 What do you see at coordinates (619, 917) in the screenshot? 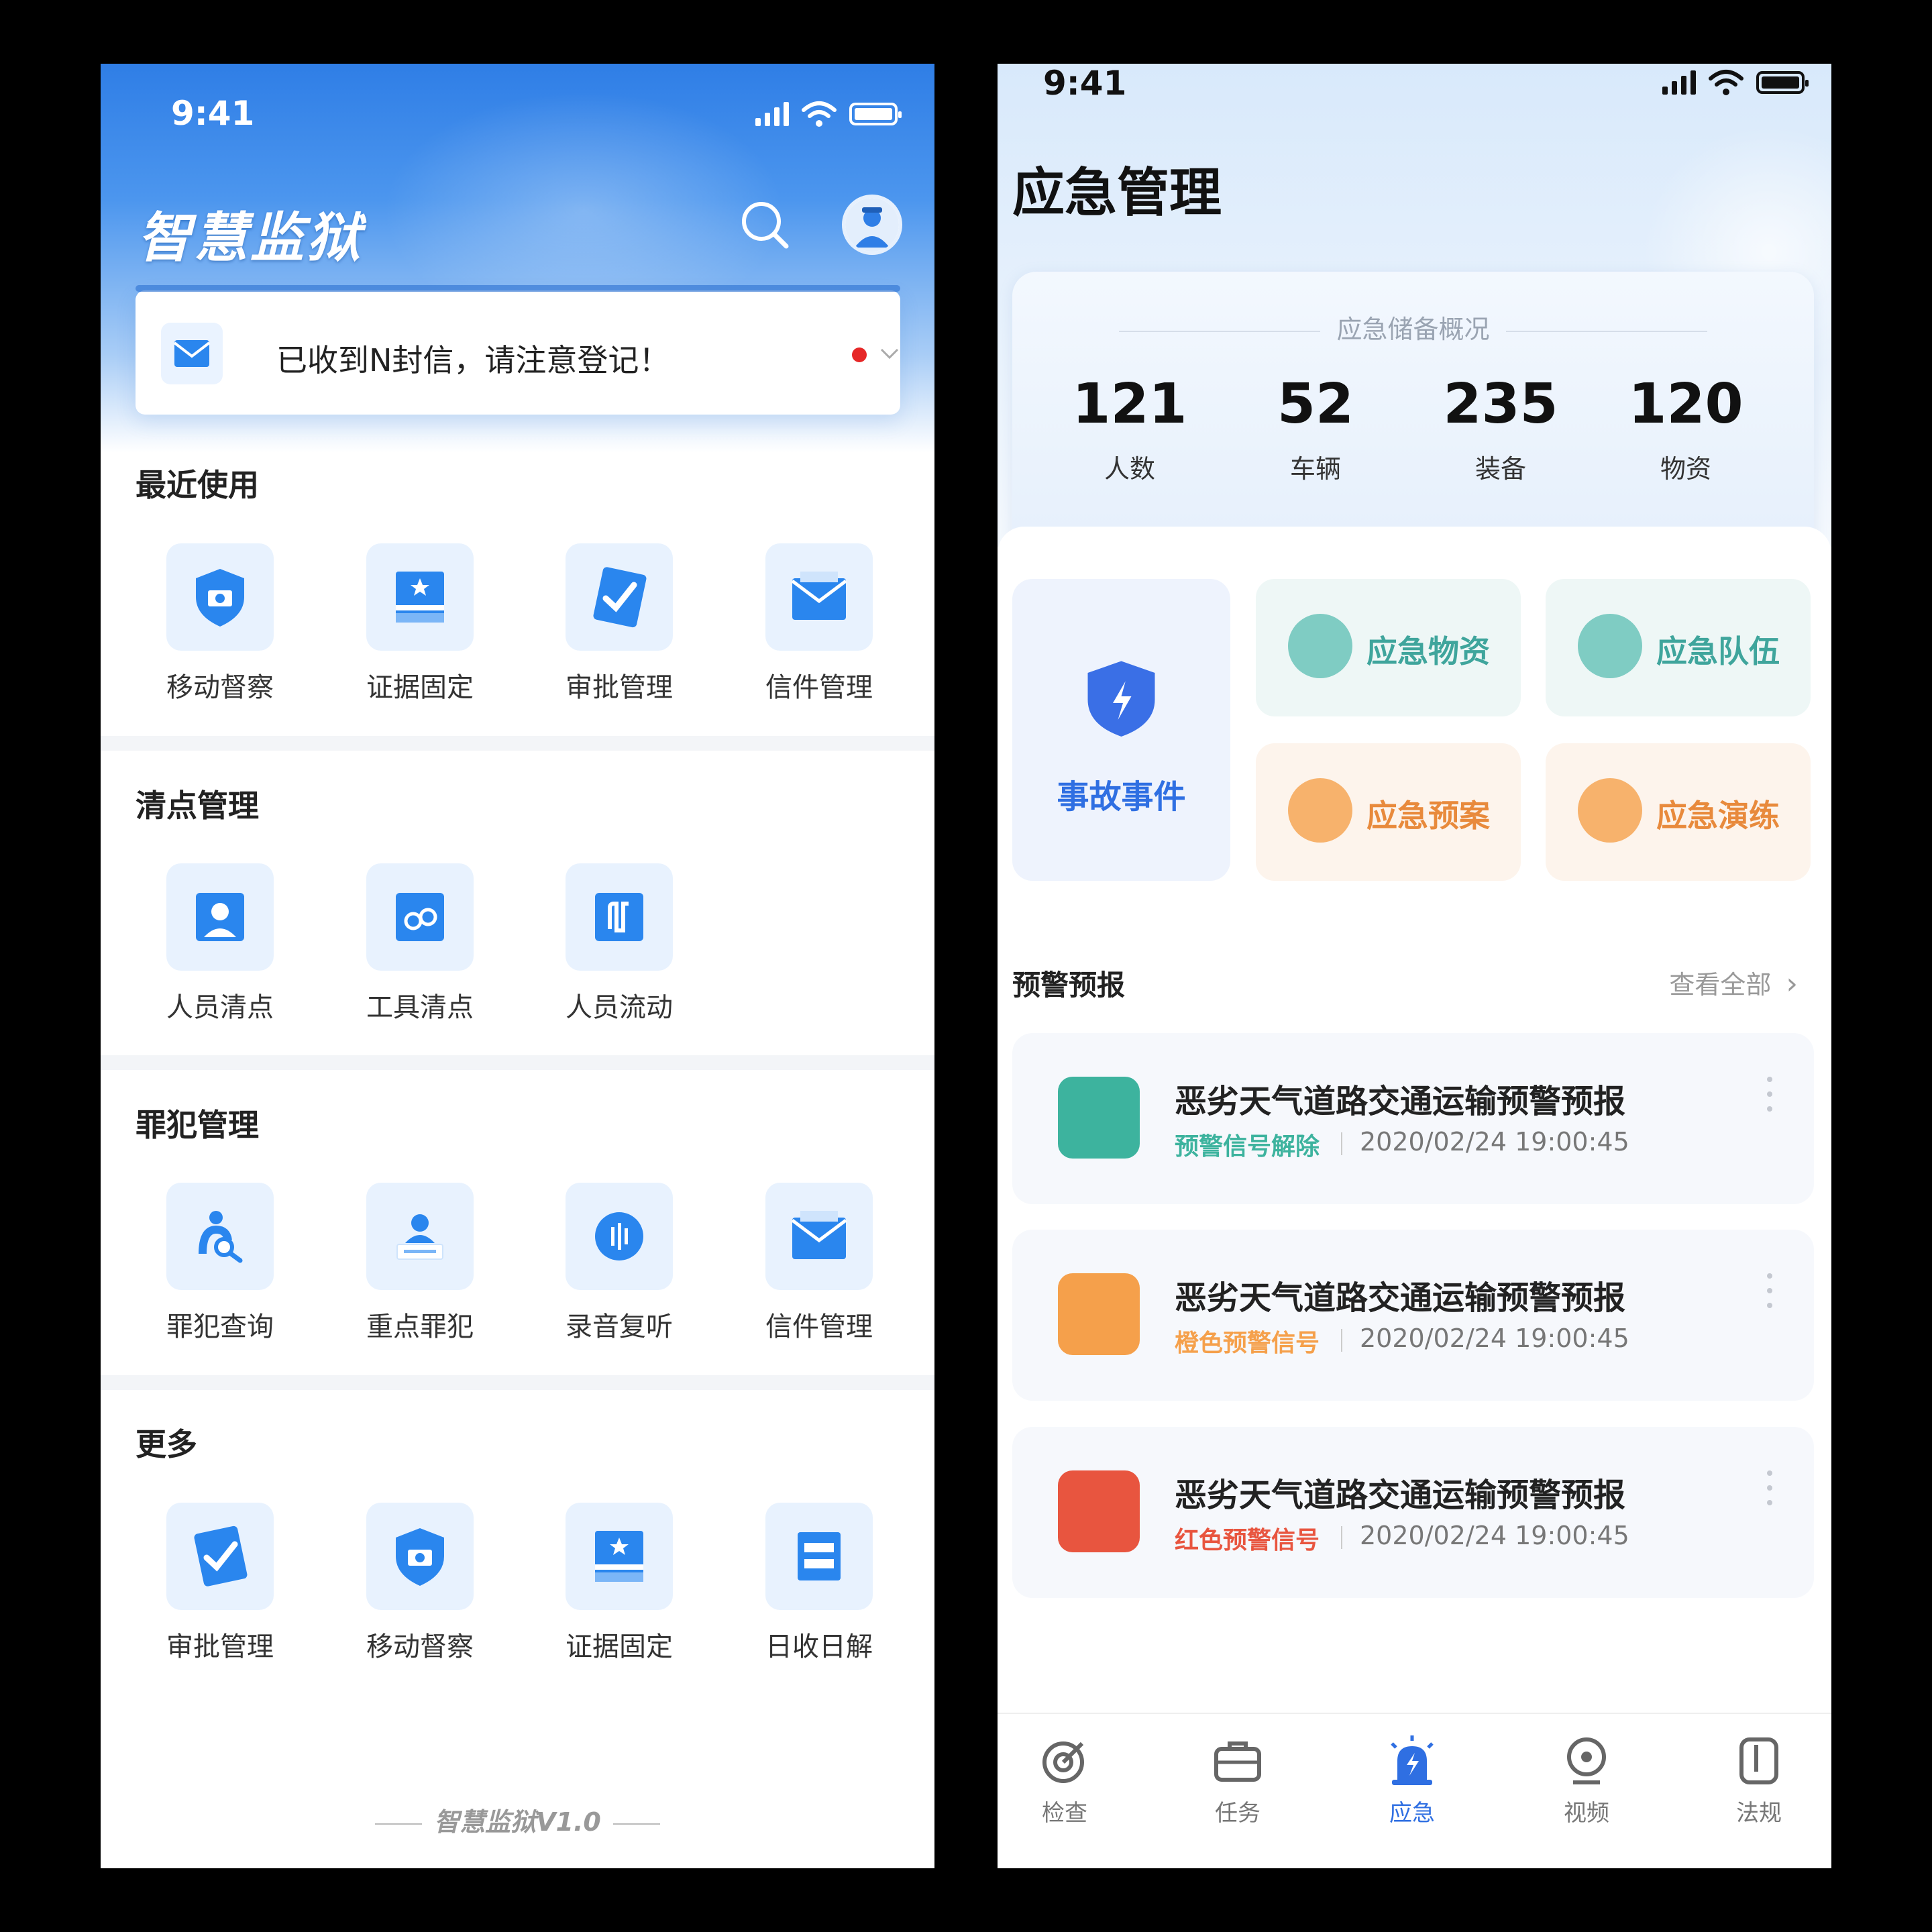
I see `flow-icon` at bounding box center [619, 917].